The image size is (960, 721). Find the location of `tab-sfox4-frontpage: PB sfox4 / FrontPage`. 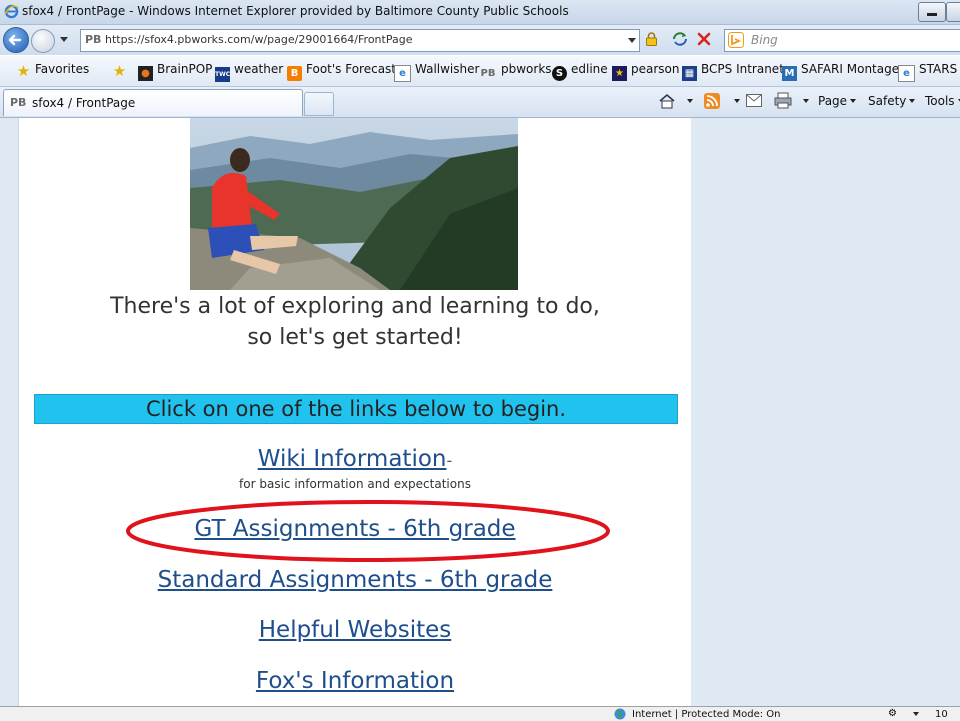

tab-sfox4-frontpage: PB sfox4 / FrontPage is located at coordinates (153, 102).